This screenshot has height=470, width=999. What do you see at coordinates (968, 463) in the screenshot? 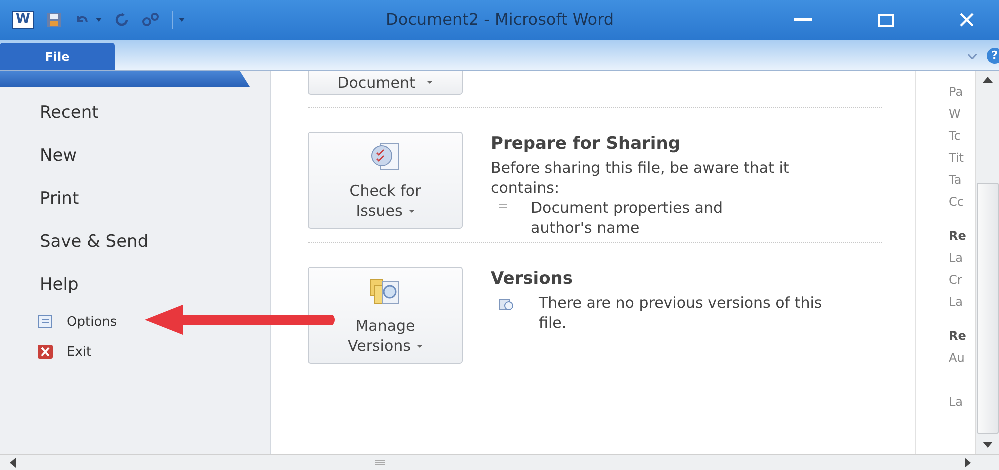
I see `scroll-right-icon` at bounding box center [968, 463].